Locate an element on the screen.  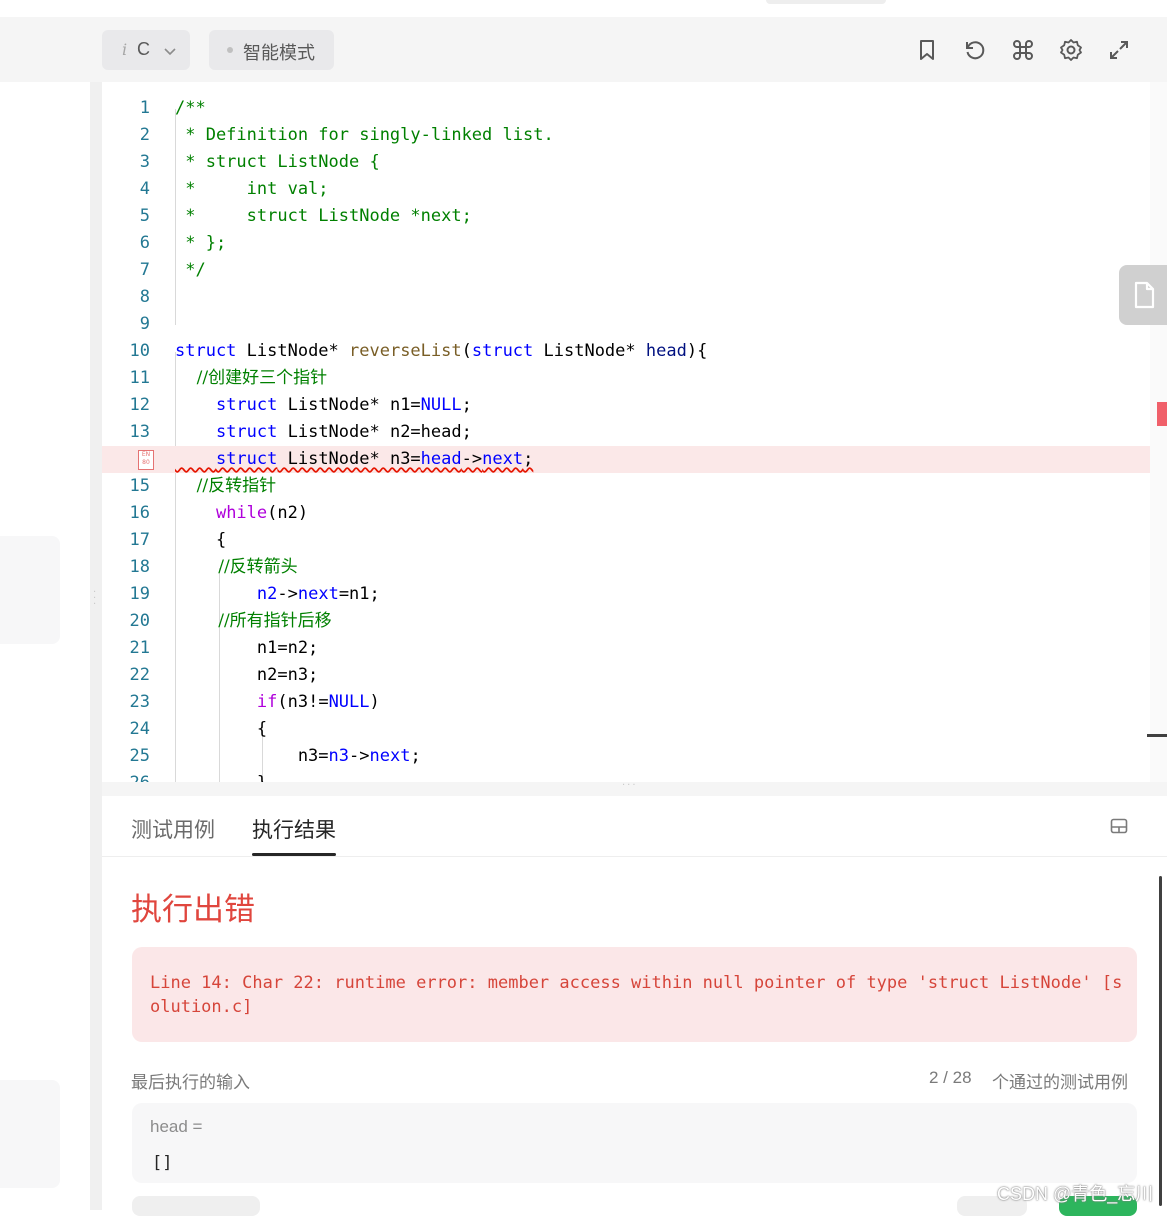
code-text: * struct ListNode { is located at coordinates (277, 162).